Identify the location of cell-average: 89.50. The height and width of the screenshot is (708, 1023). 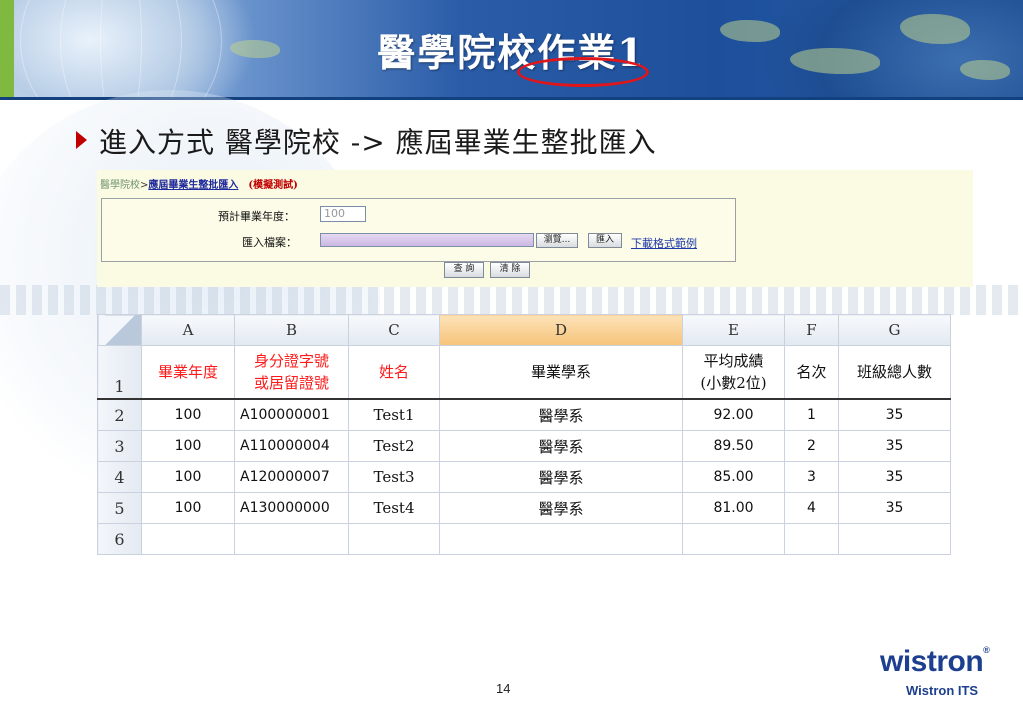
(733, 446).